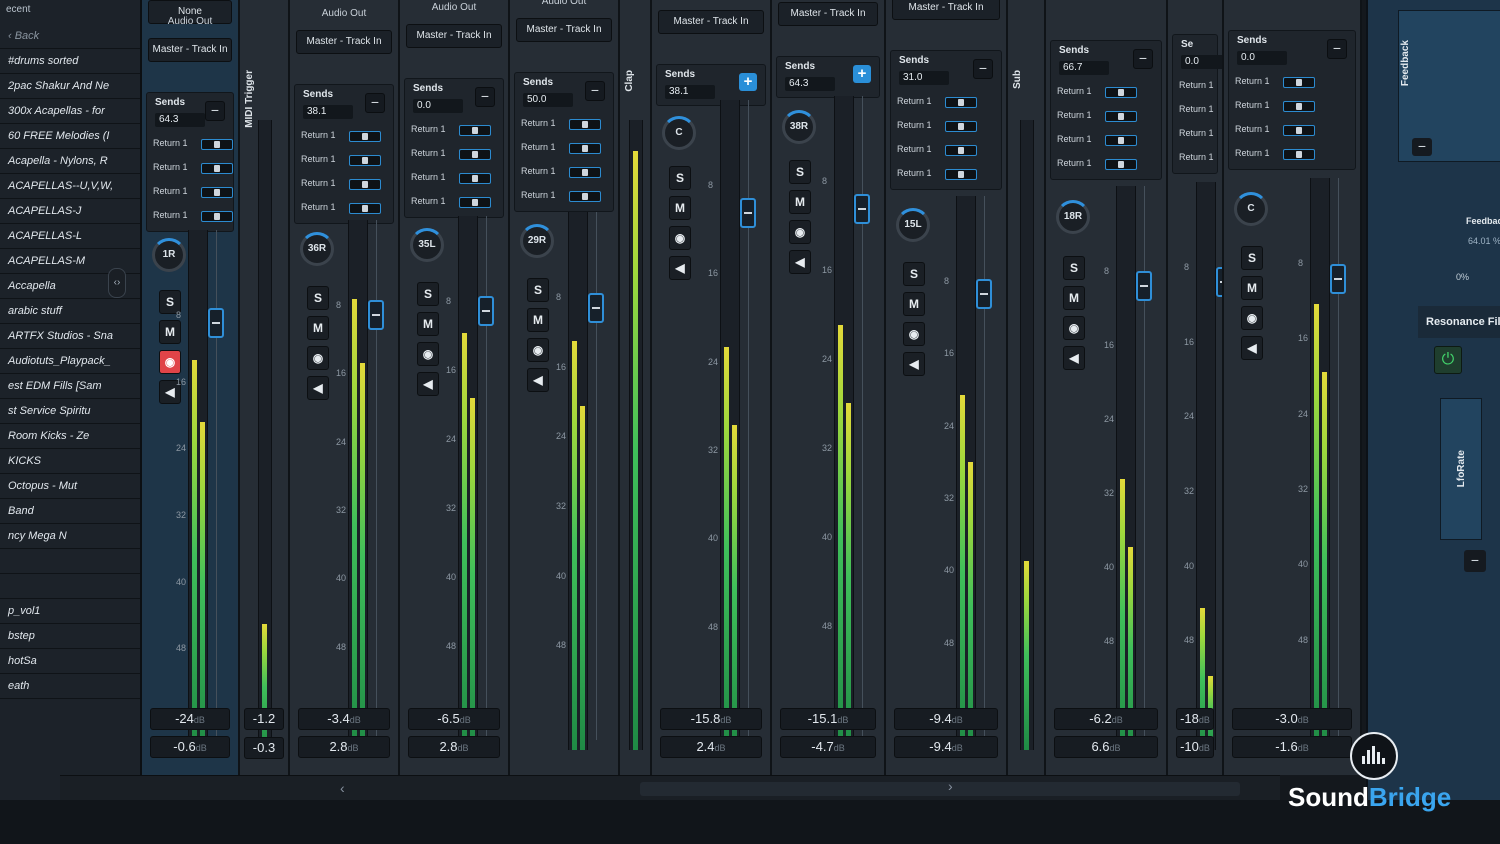 The image size is (1500, 844). I want to click on library-item: Audiotuts_Playpack_, so click(70, 361).